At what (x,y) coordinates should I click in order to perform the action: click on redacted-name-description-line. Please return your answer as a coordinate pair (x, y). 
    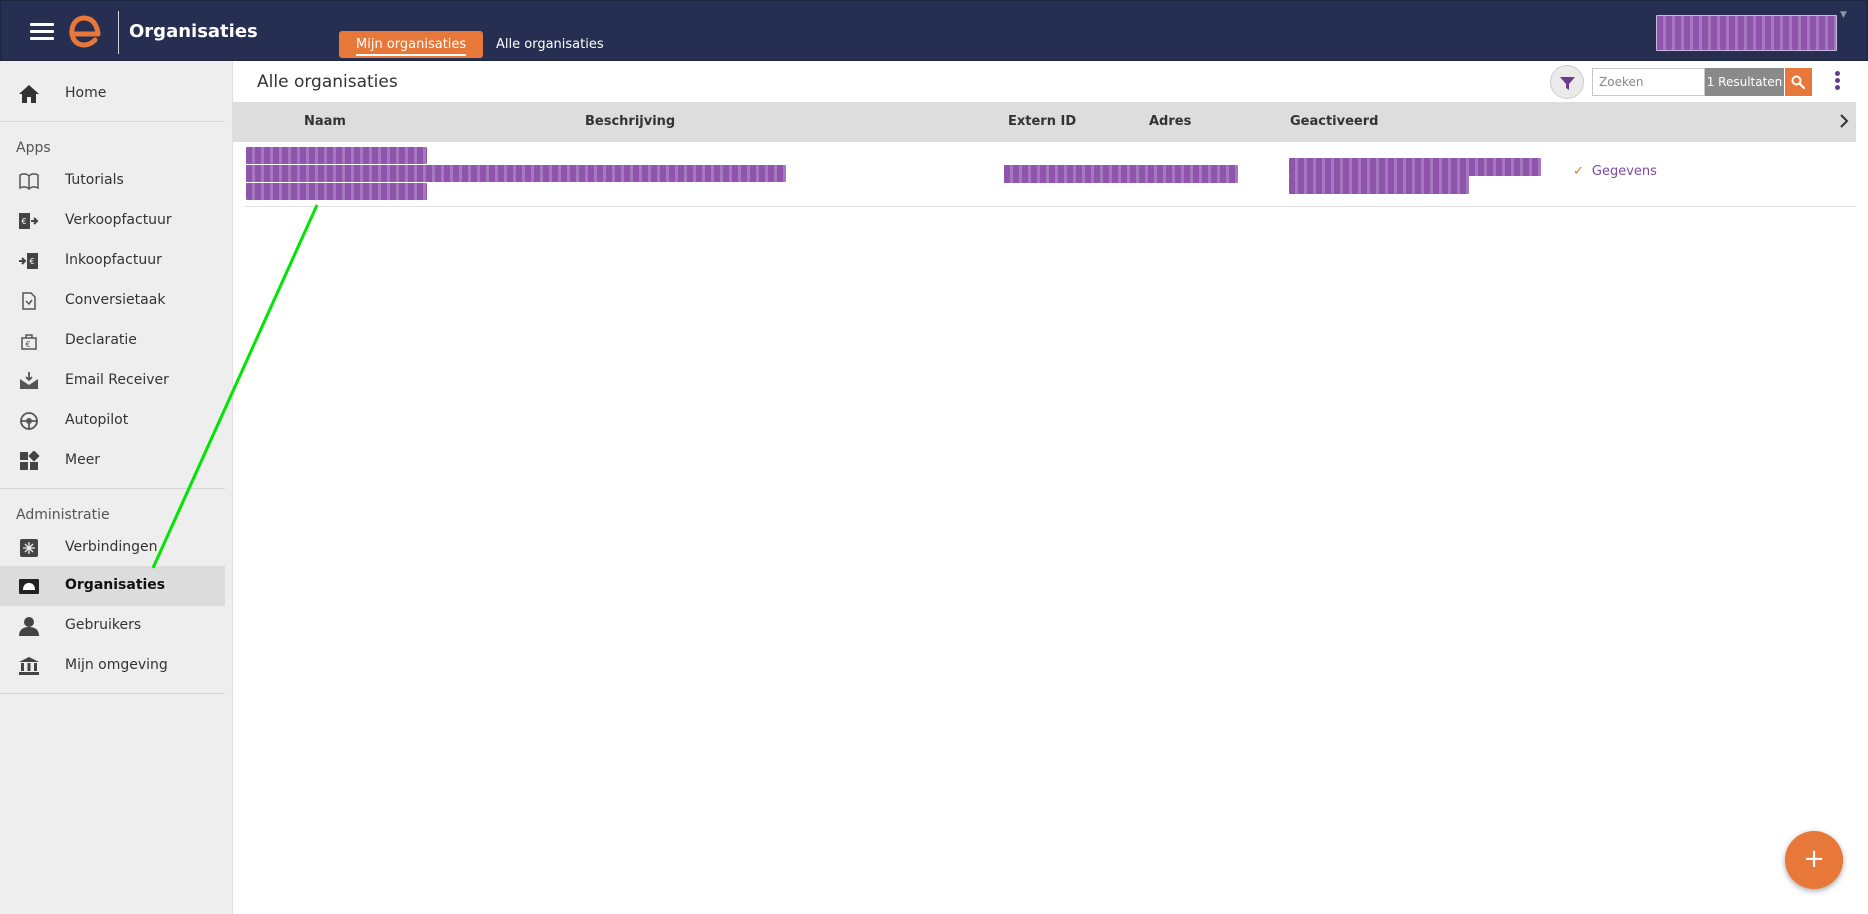
    Looking at the image, I should click on (516, 173).